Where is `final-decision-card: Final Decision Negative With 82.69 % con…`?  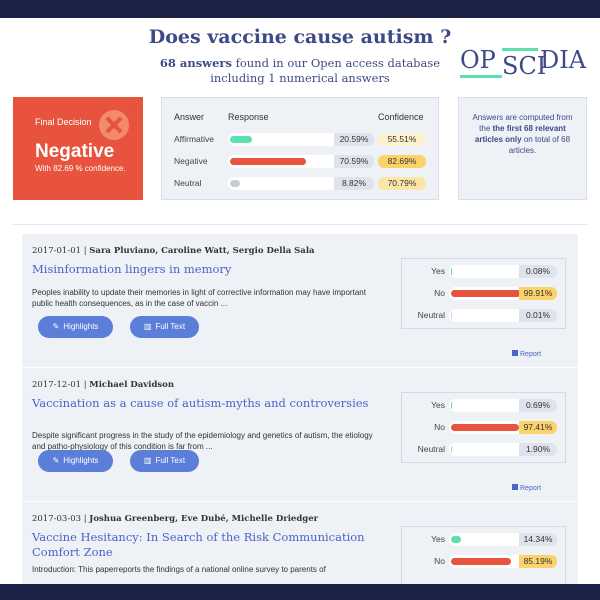 final-decision-card: Final Decision Negative With 82.69 % con… is located at coordinates (78, 148).